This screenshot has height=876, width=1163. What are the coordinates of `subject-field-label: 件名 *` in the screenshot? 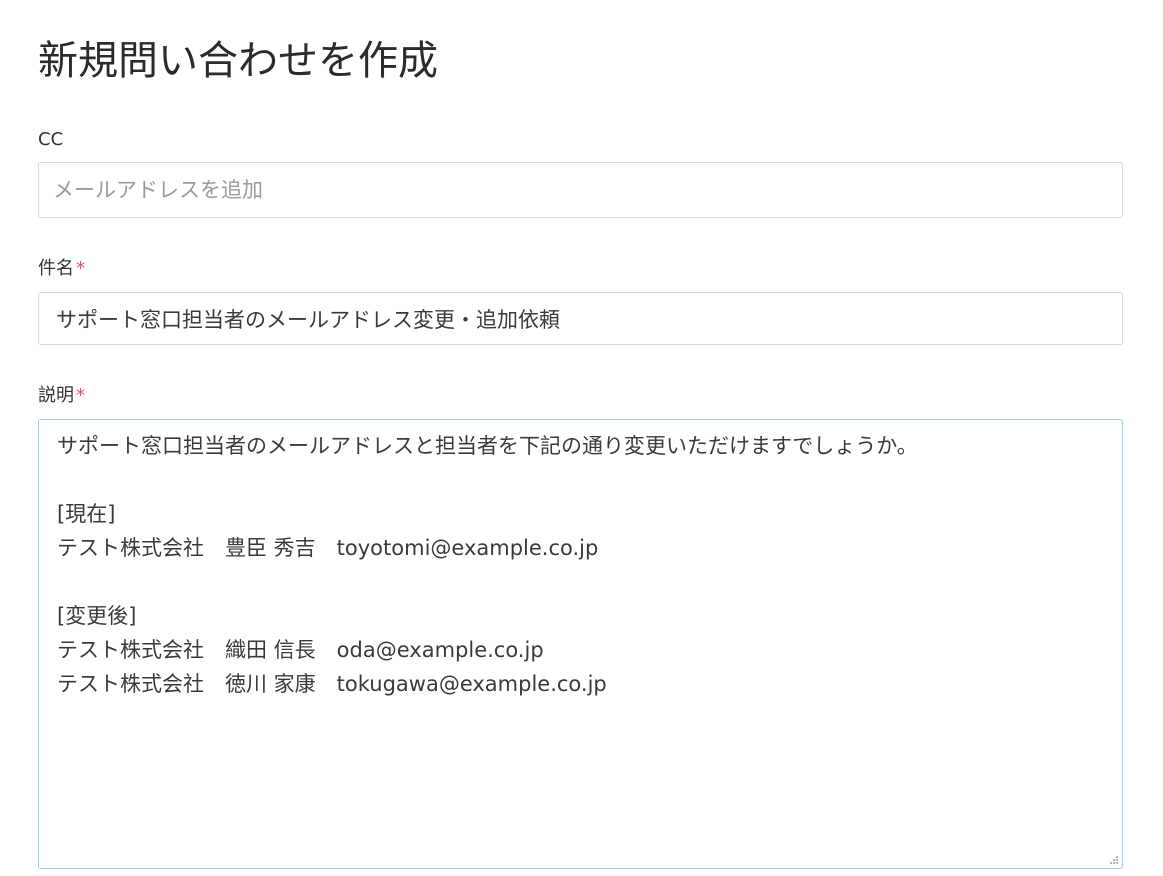 It's located at (61, 269).